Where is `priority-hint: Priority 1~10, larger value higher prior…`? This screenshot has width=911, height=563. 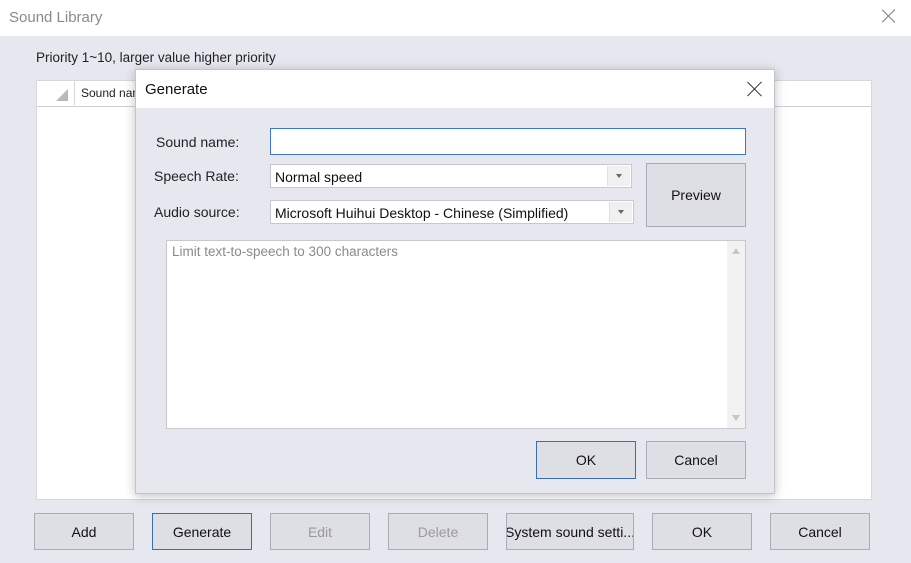 priority-hint: Priority 1~10, larger value higher prior… is located at coordinates (156, 57).